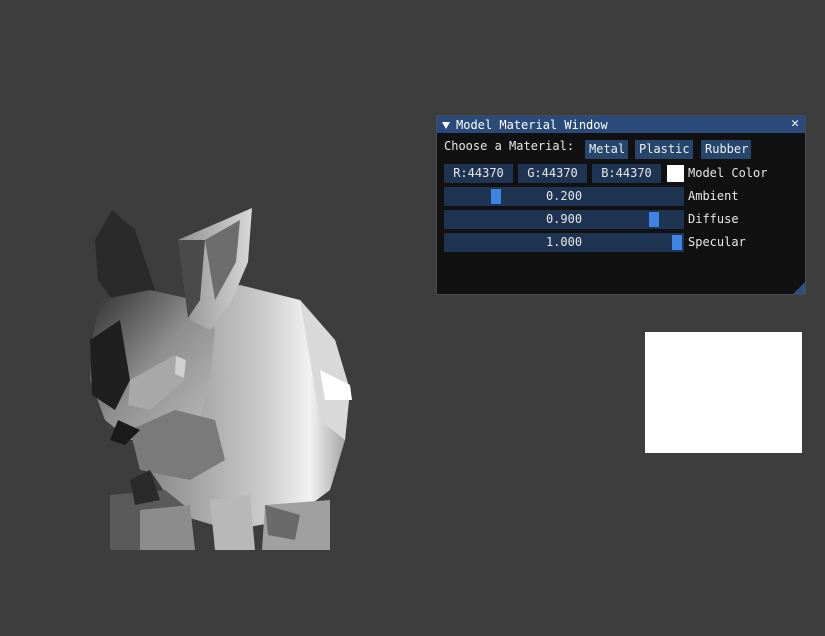 This screenshot has width=825, height=636. I want to click on material-row: Choose a Material: Metal Plastic Rubber, so click(622, 149).